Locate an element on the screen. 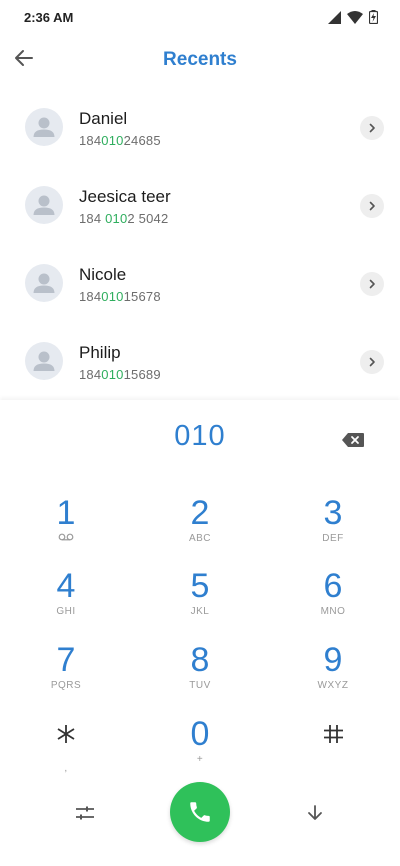 This screenshot has height=866, width=400. key-letters: DEF is located at coordinates (333, 538).